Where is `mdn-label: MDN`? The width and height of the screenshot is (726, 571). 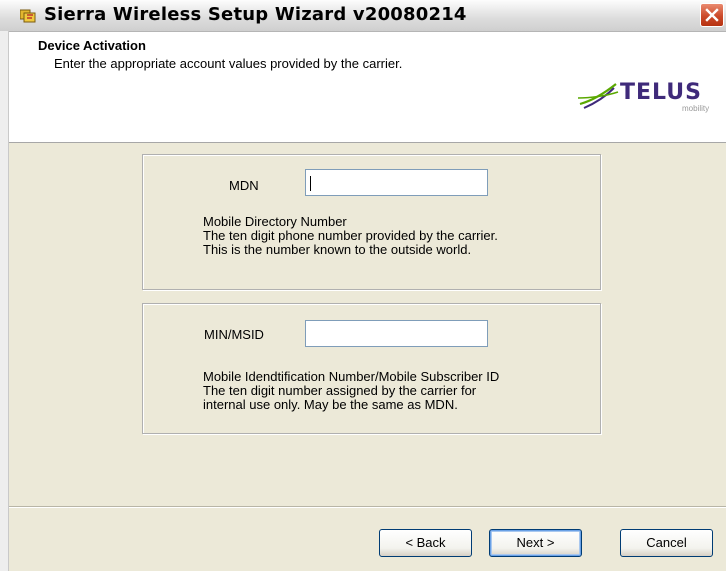
mdn-label: MDN is located at coordinates (244, 185).